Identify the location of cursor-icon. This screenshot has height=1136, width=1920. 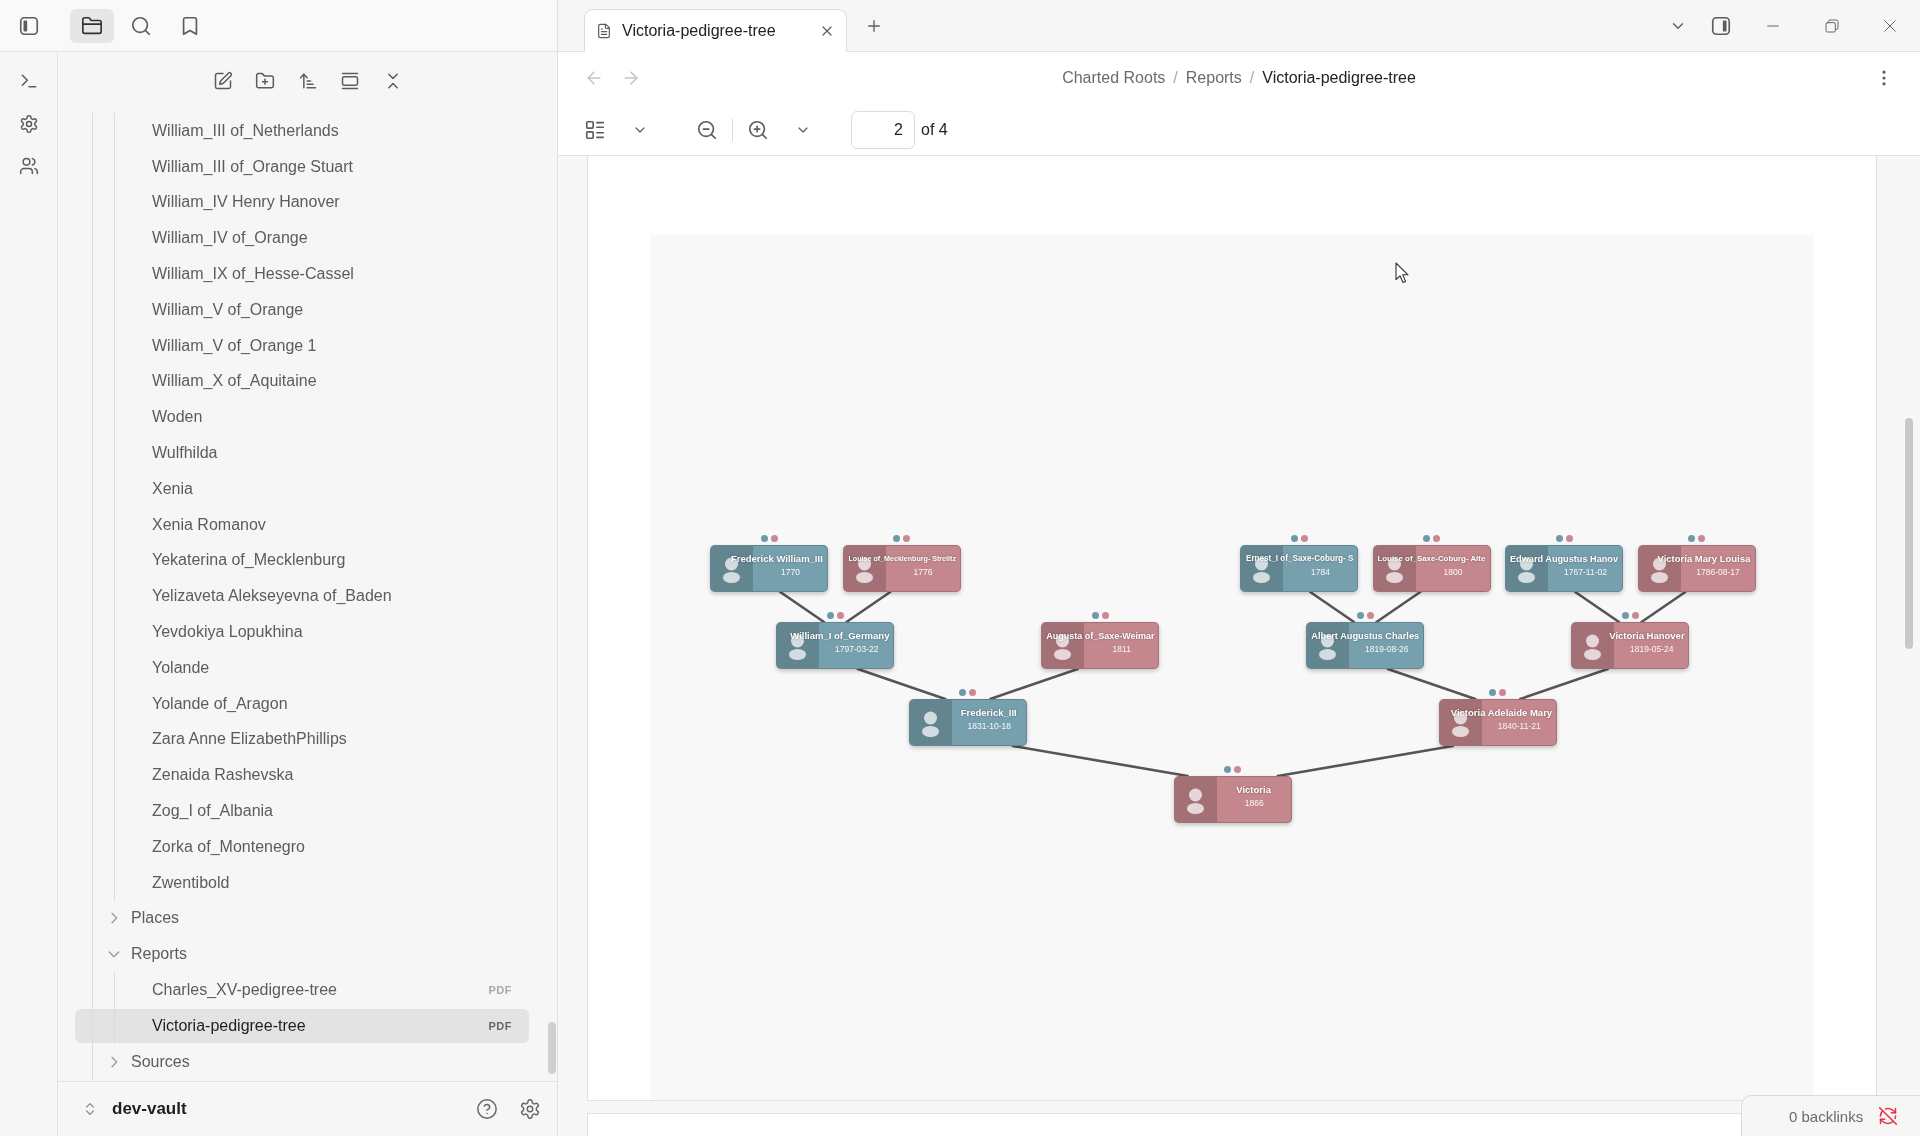
(1402, 273).